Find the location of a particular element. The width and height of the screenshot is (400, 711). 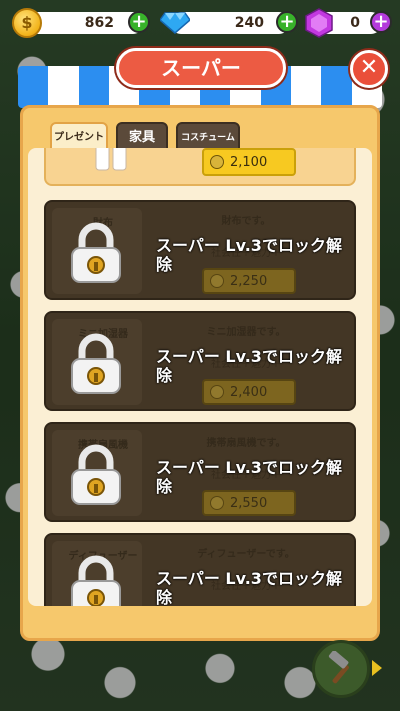

page-title: スーパー is located at coordinates (201, 68).